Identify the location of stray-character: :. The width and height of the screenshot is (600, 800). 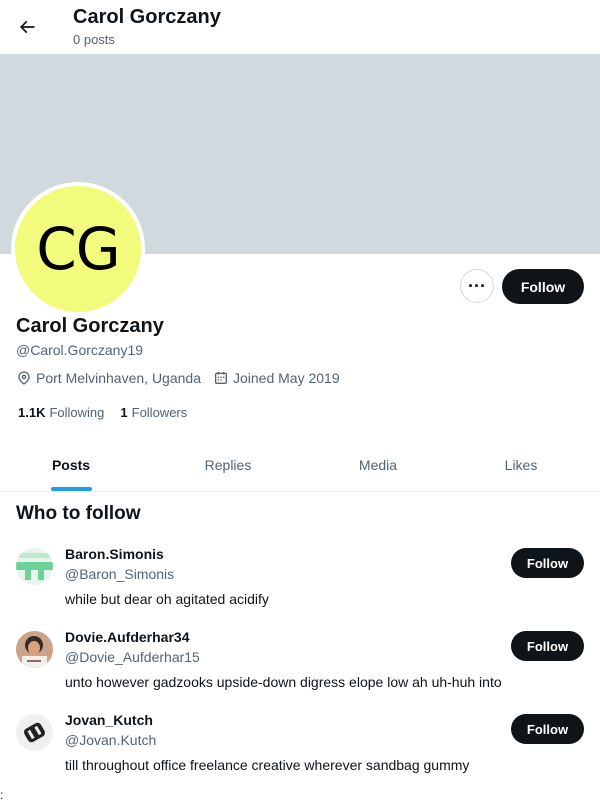
(2, 794).